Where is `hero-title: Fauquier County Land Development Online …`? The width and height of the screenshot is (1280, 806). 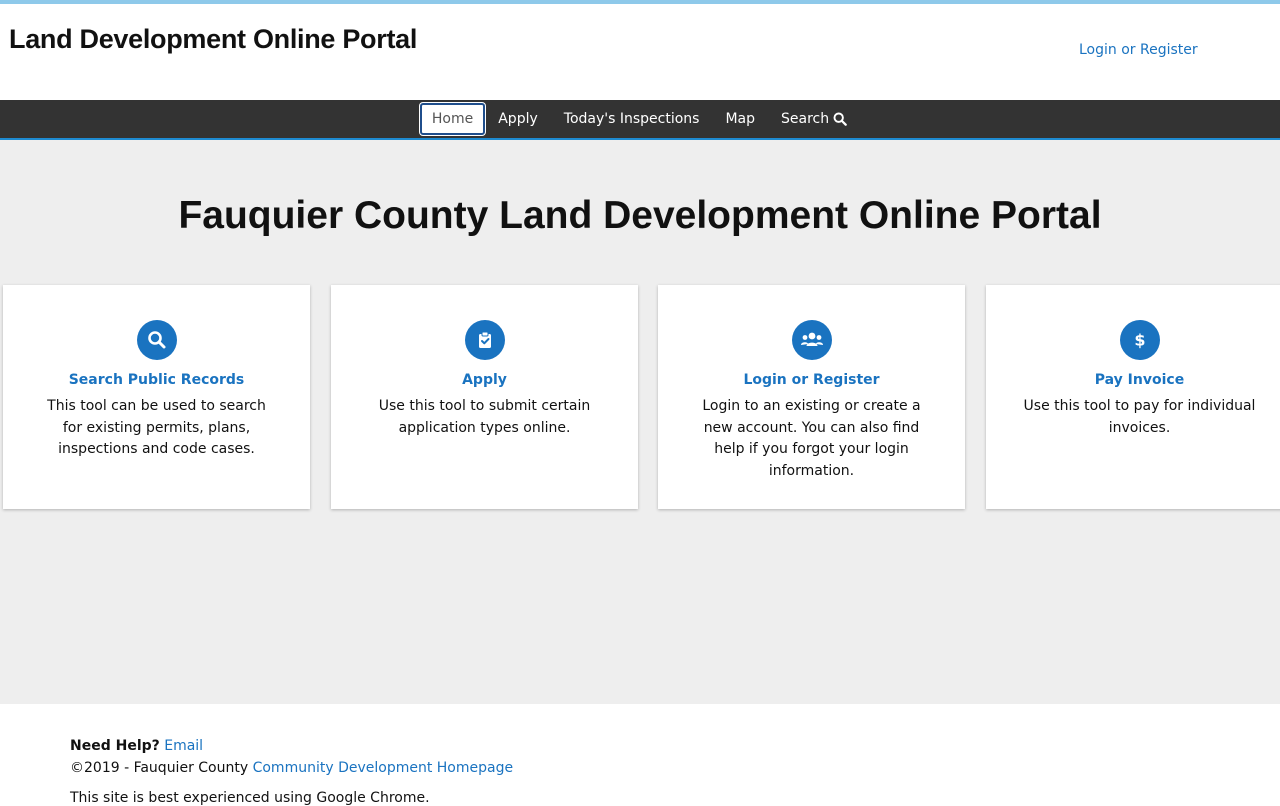
hero-title: Fauquier County Land Development Online … is located at coordinates (640, 215).